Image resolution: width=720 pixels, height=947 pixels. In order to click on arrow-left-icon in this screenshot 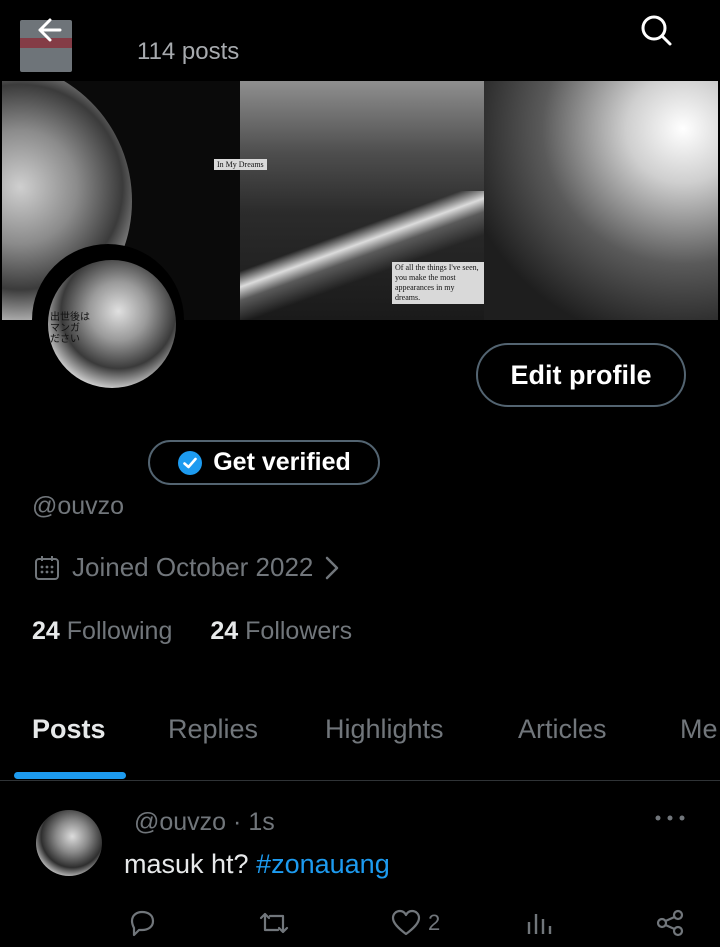, I will do `click(48, 30)`.